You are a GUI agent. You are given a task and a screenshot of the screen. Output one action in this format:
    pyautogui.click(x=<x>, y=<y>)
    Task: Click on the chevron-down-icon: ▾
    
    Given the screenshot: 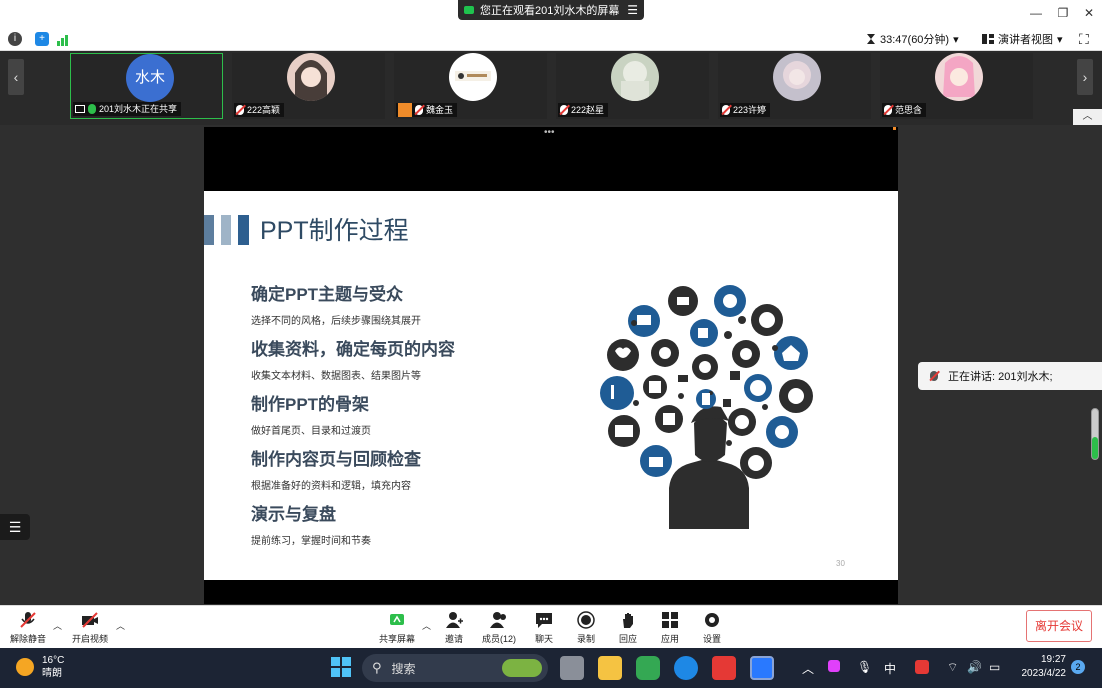 What is the action you would take?
    pyautogui.click(x=956, y=39)
    